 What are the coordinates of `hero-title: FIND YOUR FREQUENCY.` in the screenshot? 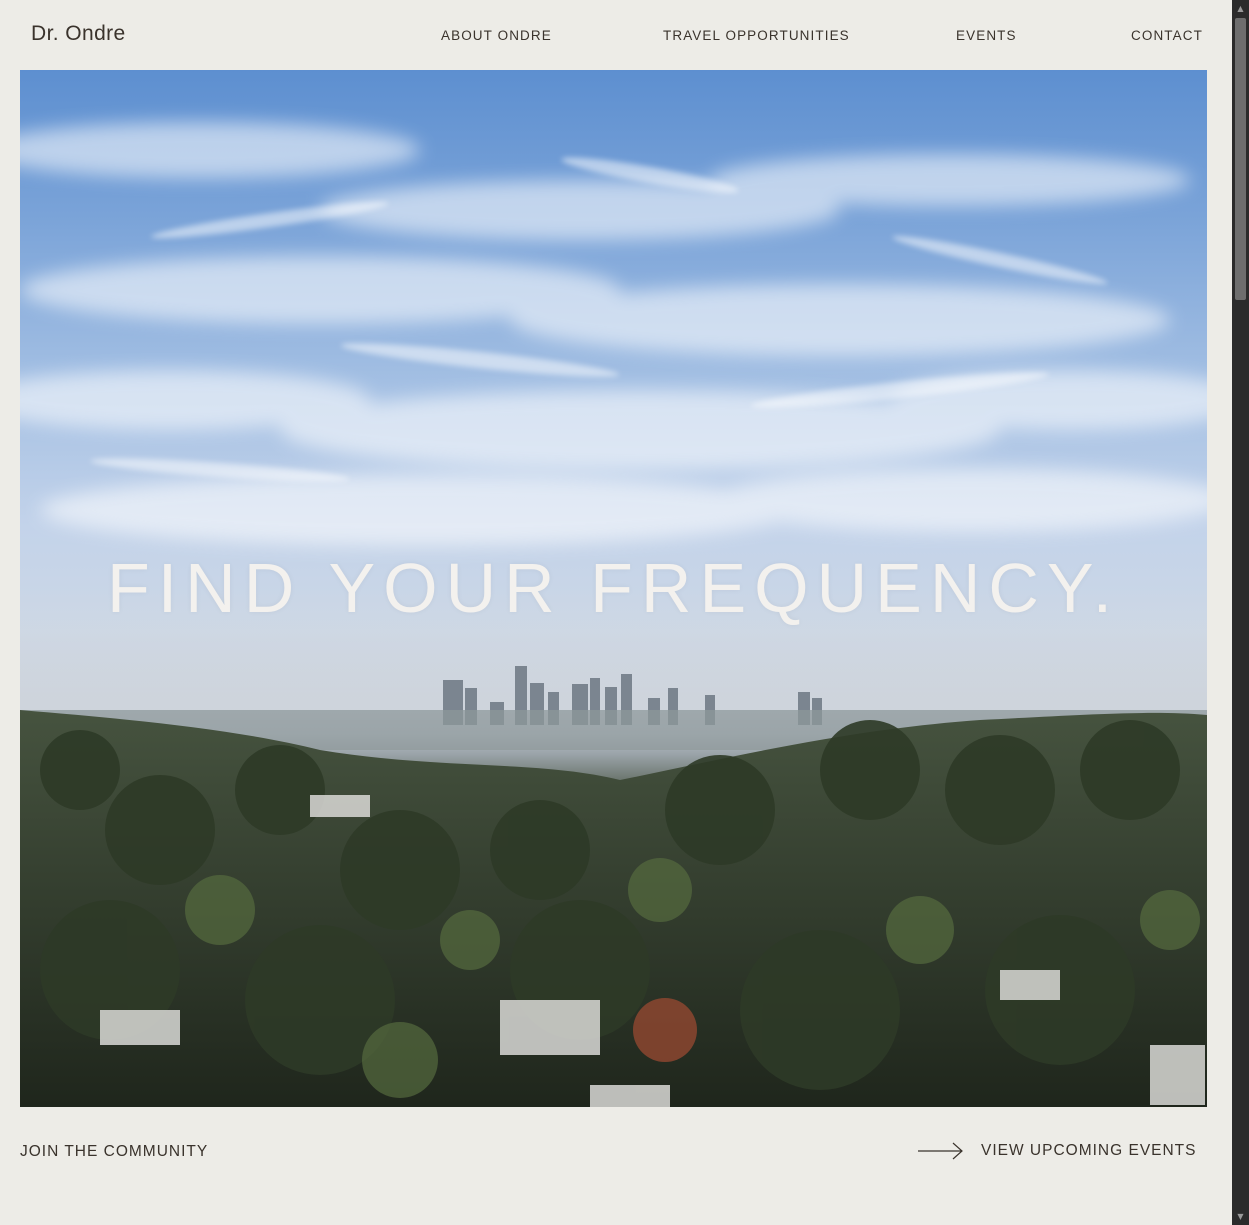 It's located at (613, 588).